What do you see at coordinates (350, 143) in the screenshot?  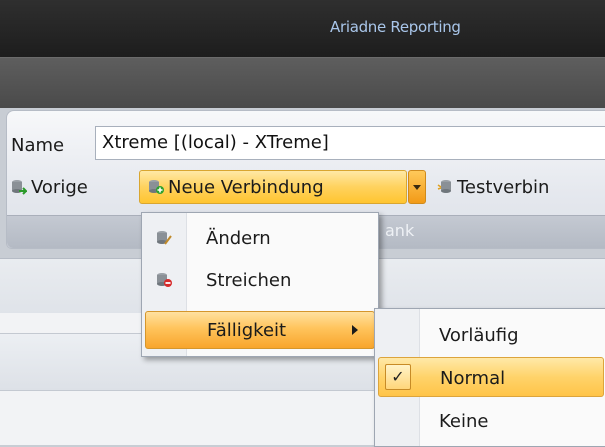 I see `connection-name-input: Xtreme [(local) - XTreme]` at bounding box center [350, 143].